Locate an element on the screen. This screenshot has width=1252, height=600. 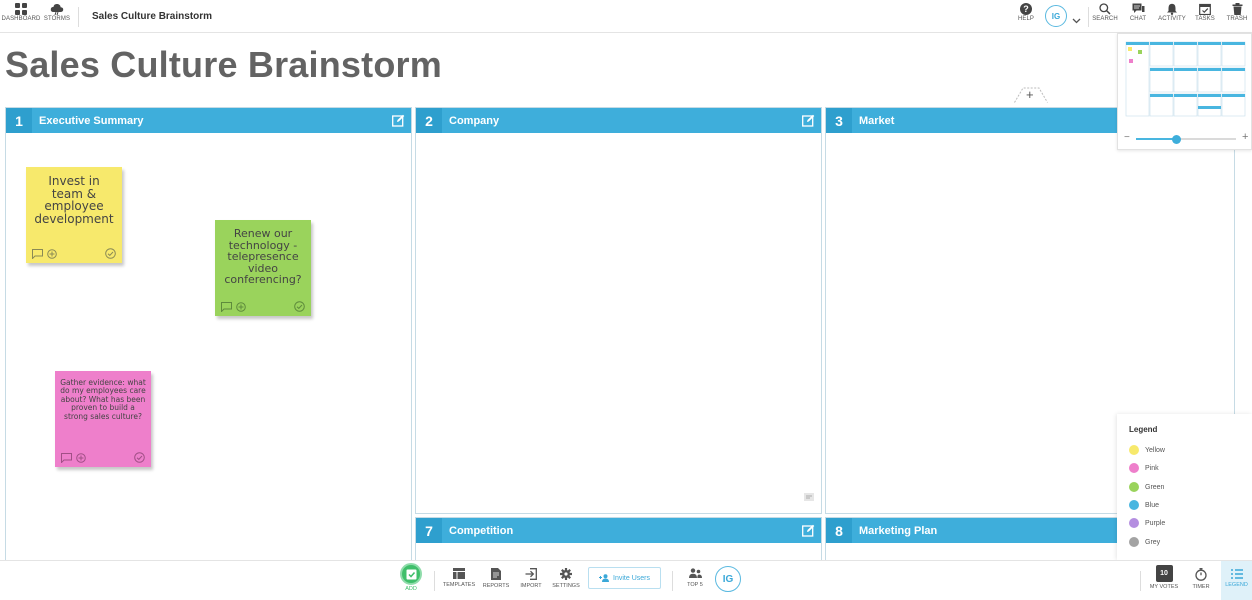
search-icon is located at coordinates (1105, 9).